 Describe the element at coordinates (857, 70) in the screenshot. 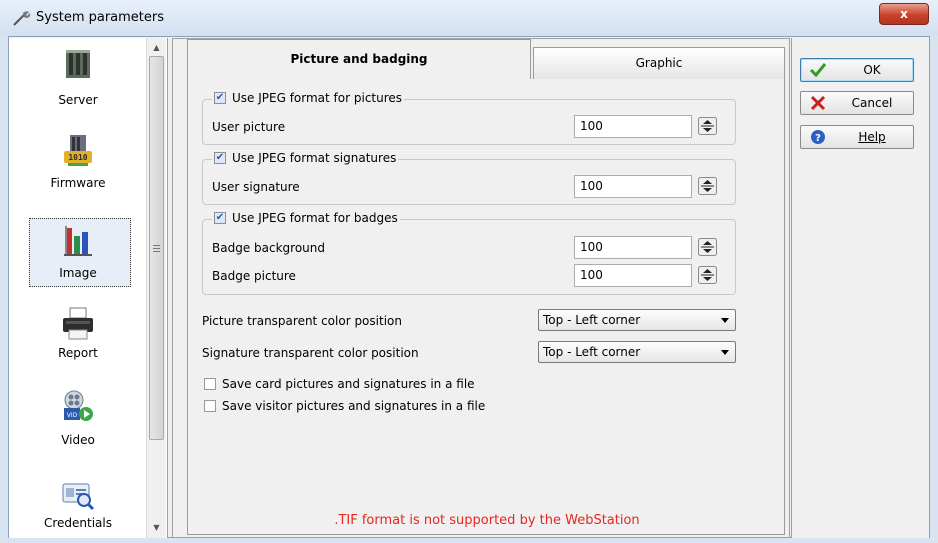

I see `ok-button: OK` at that location.